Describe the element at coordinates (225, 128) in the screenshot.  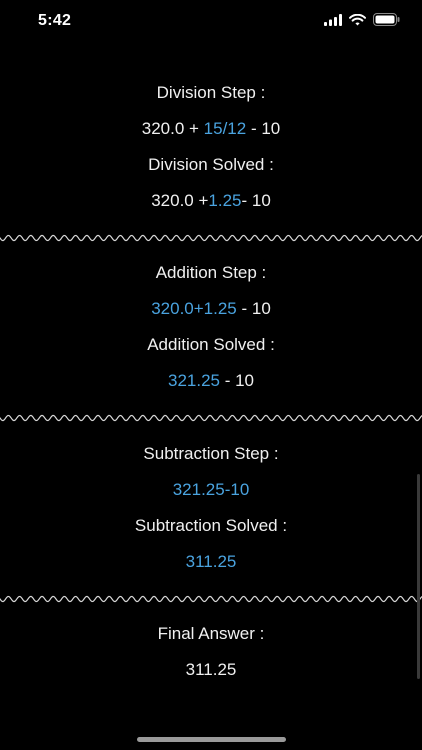
I see `expression-highlight: 15/12` at that location.